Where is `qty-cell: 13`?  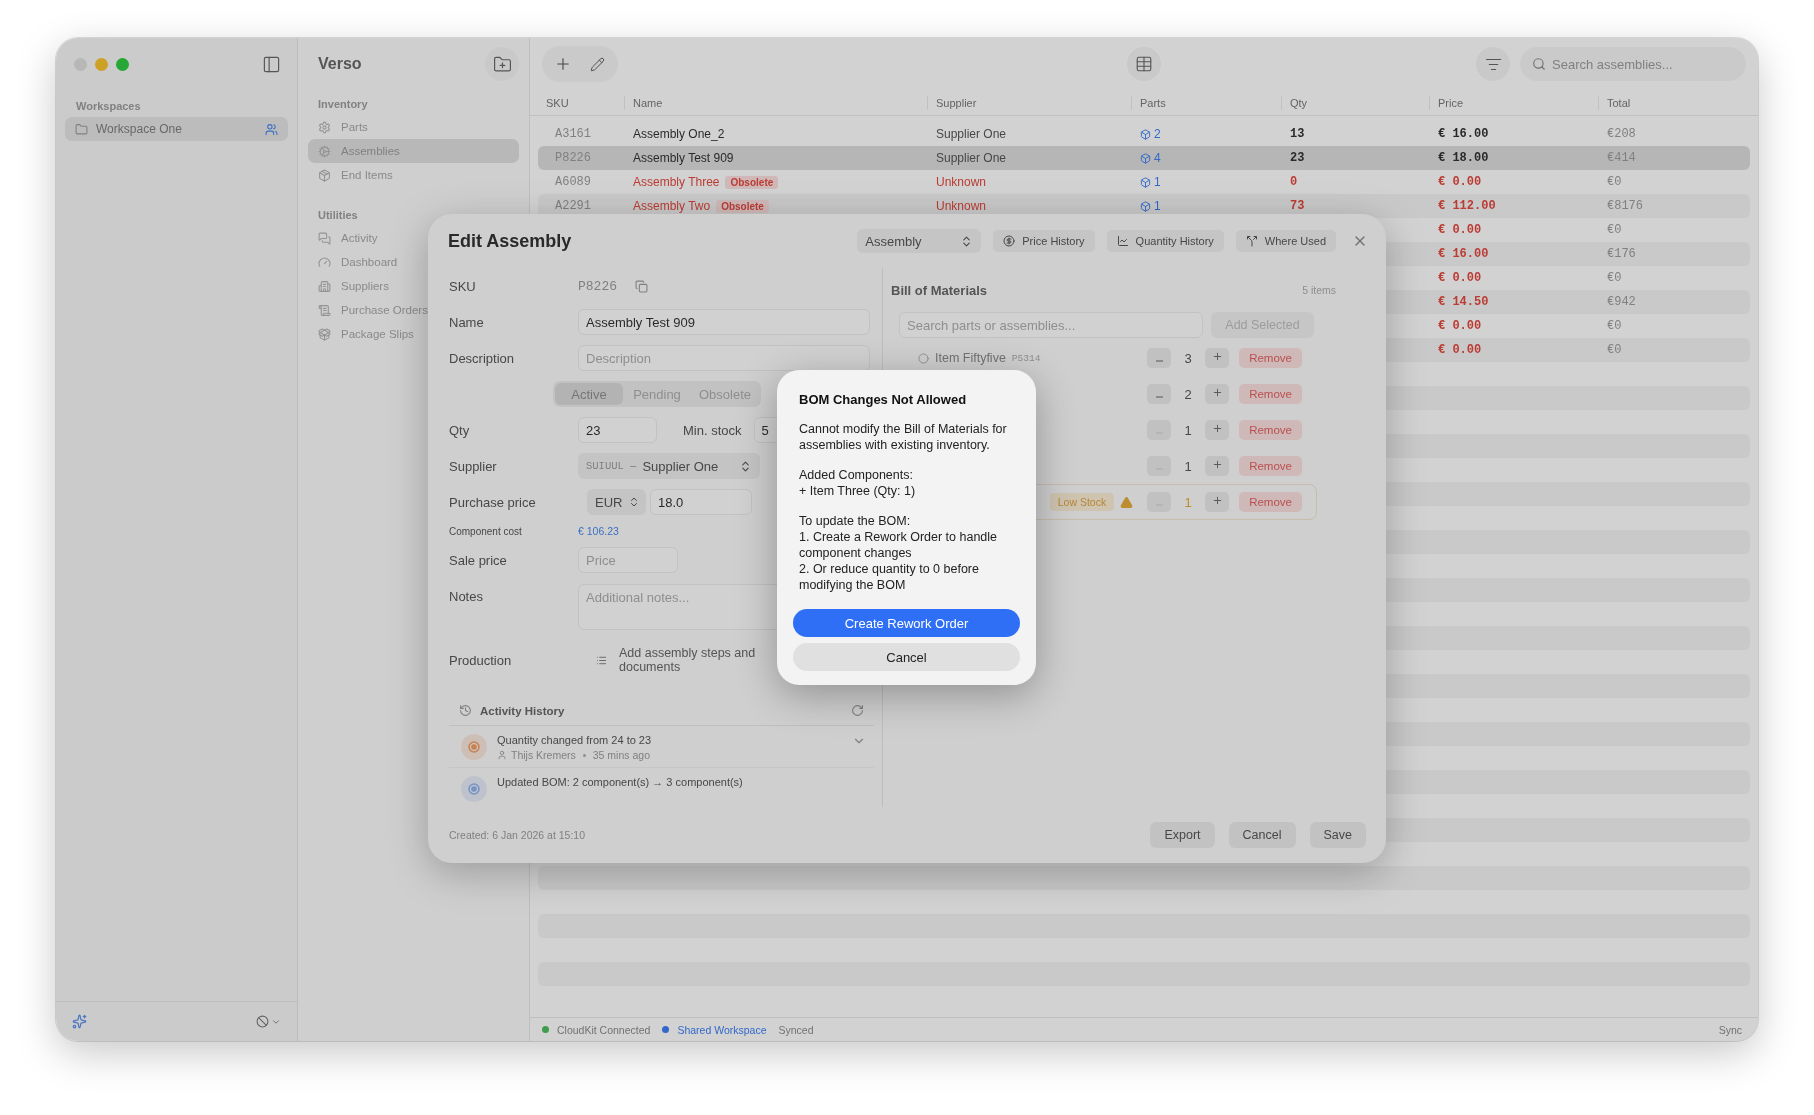
qty-cell: 13 is located at coordinates (1297, 134).